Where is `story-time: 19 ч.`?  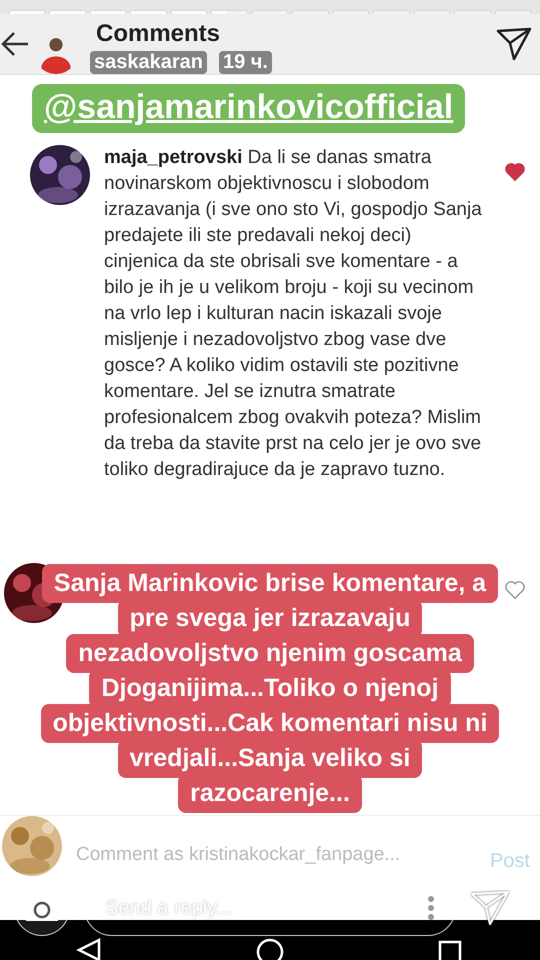 story-time: 19 ч. is located at coordinates (245, 62).